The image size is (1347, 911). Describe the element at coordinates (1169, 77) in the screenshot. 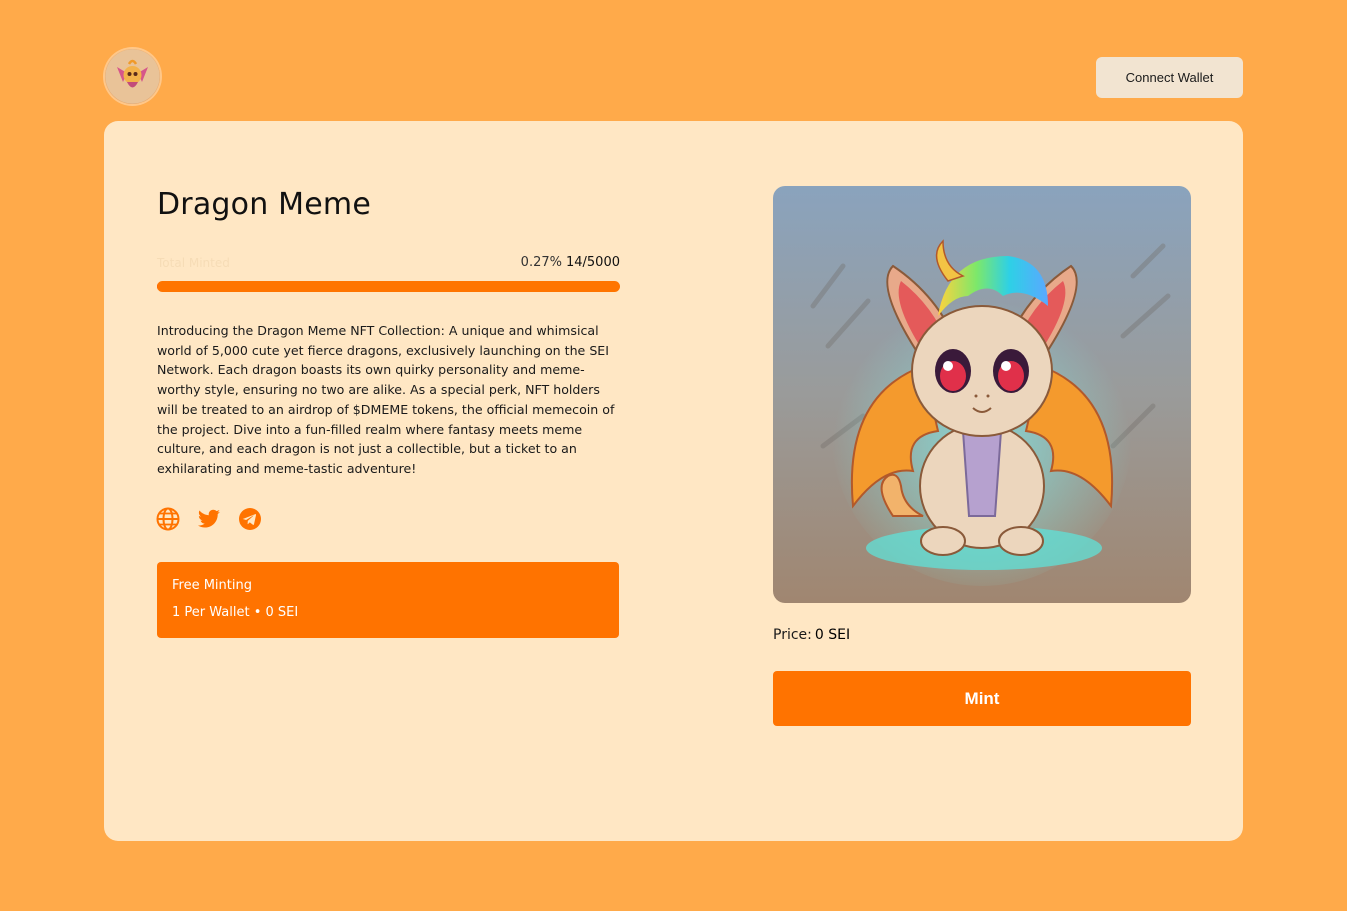

I see `connect-wallet-button: Connect Wallet` at that location.